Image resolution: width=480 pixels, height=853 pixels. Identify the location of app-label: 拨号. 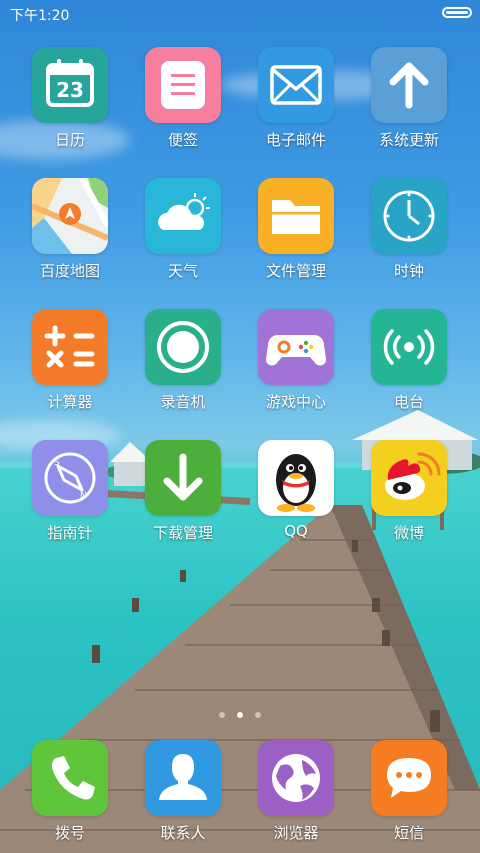
(69, 833).